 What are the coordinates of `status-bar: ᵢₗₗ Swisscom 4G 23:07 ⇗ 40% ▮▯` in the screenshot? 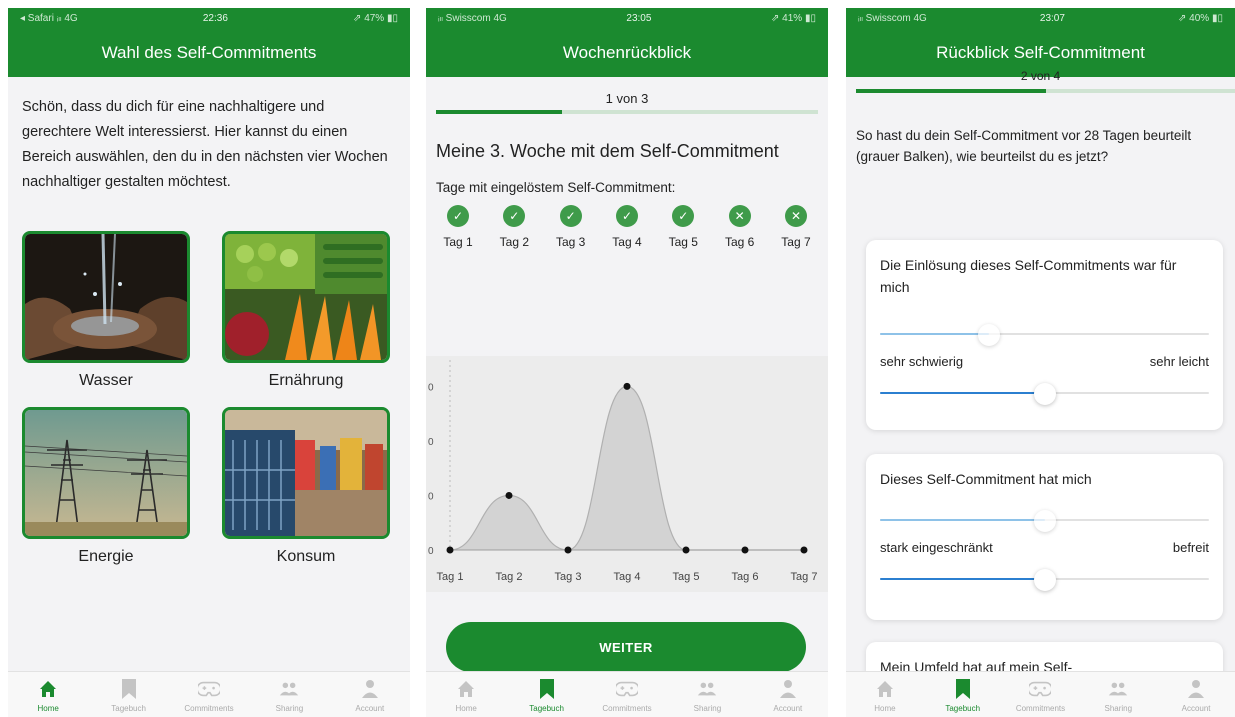 It's located at (1040, 18).